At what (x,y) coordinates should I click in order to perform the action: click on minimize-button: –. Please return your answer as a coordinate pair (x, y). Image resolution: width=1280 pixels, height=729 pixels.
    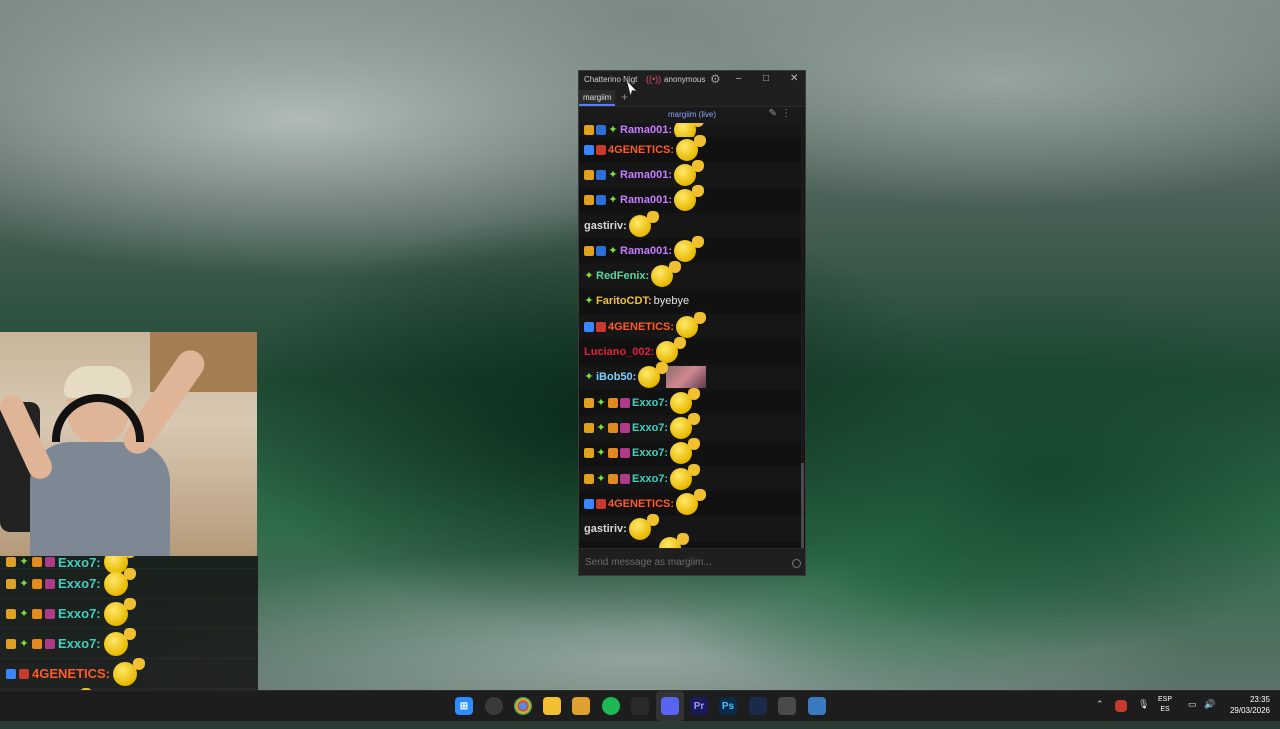
    Looking at the image, I should click on (739, 78).